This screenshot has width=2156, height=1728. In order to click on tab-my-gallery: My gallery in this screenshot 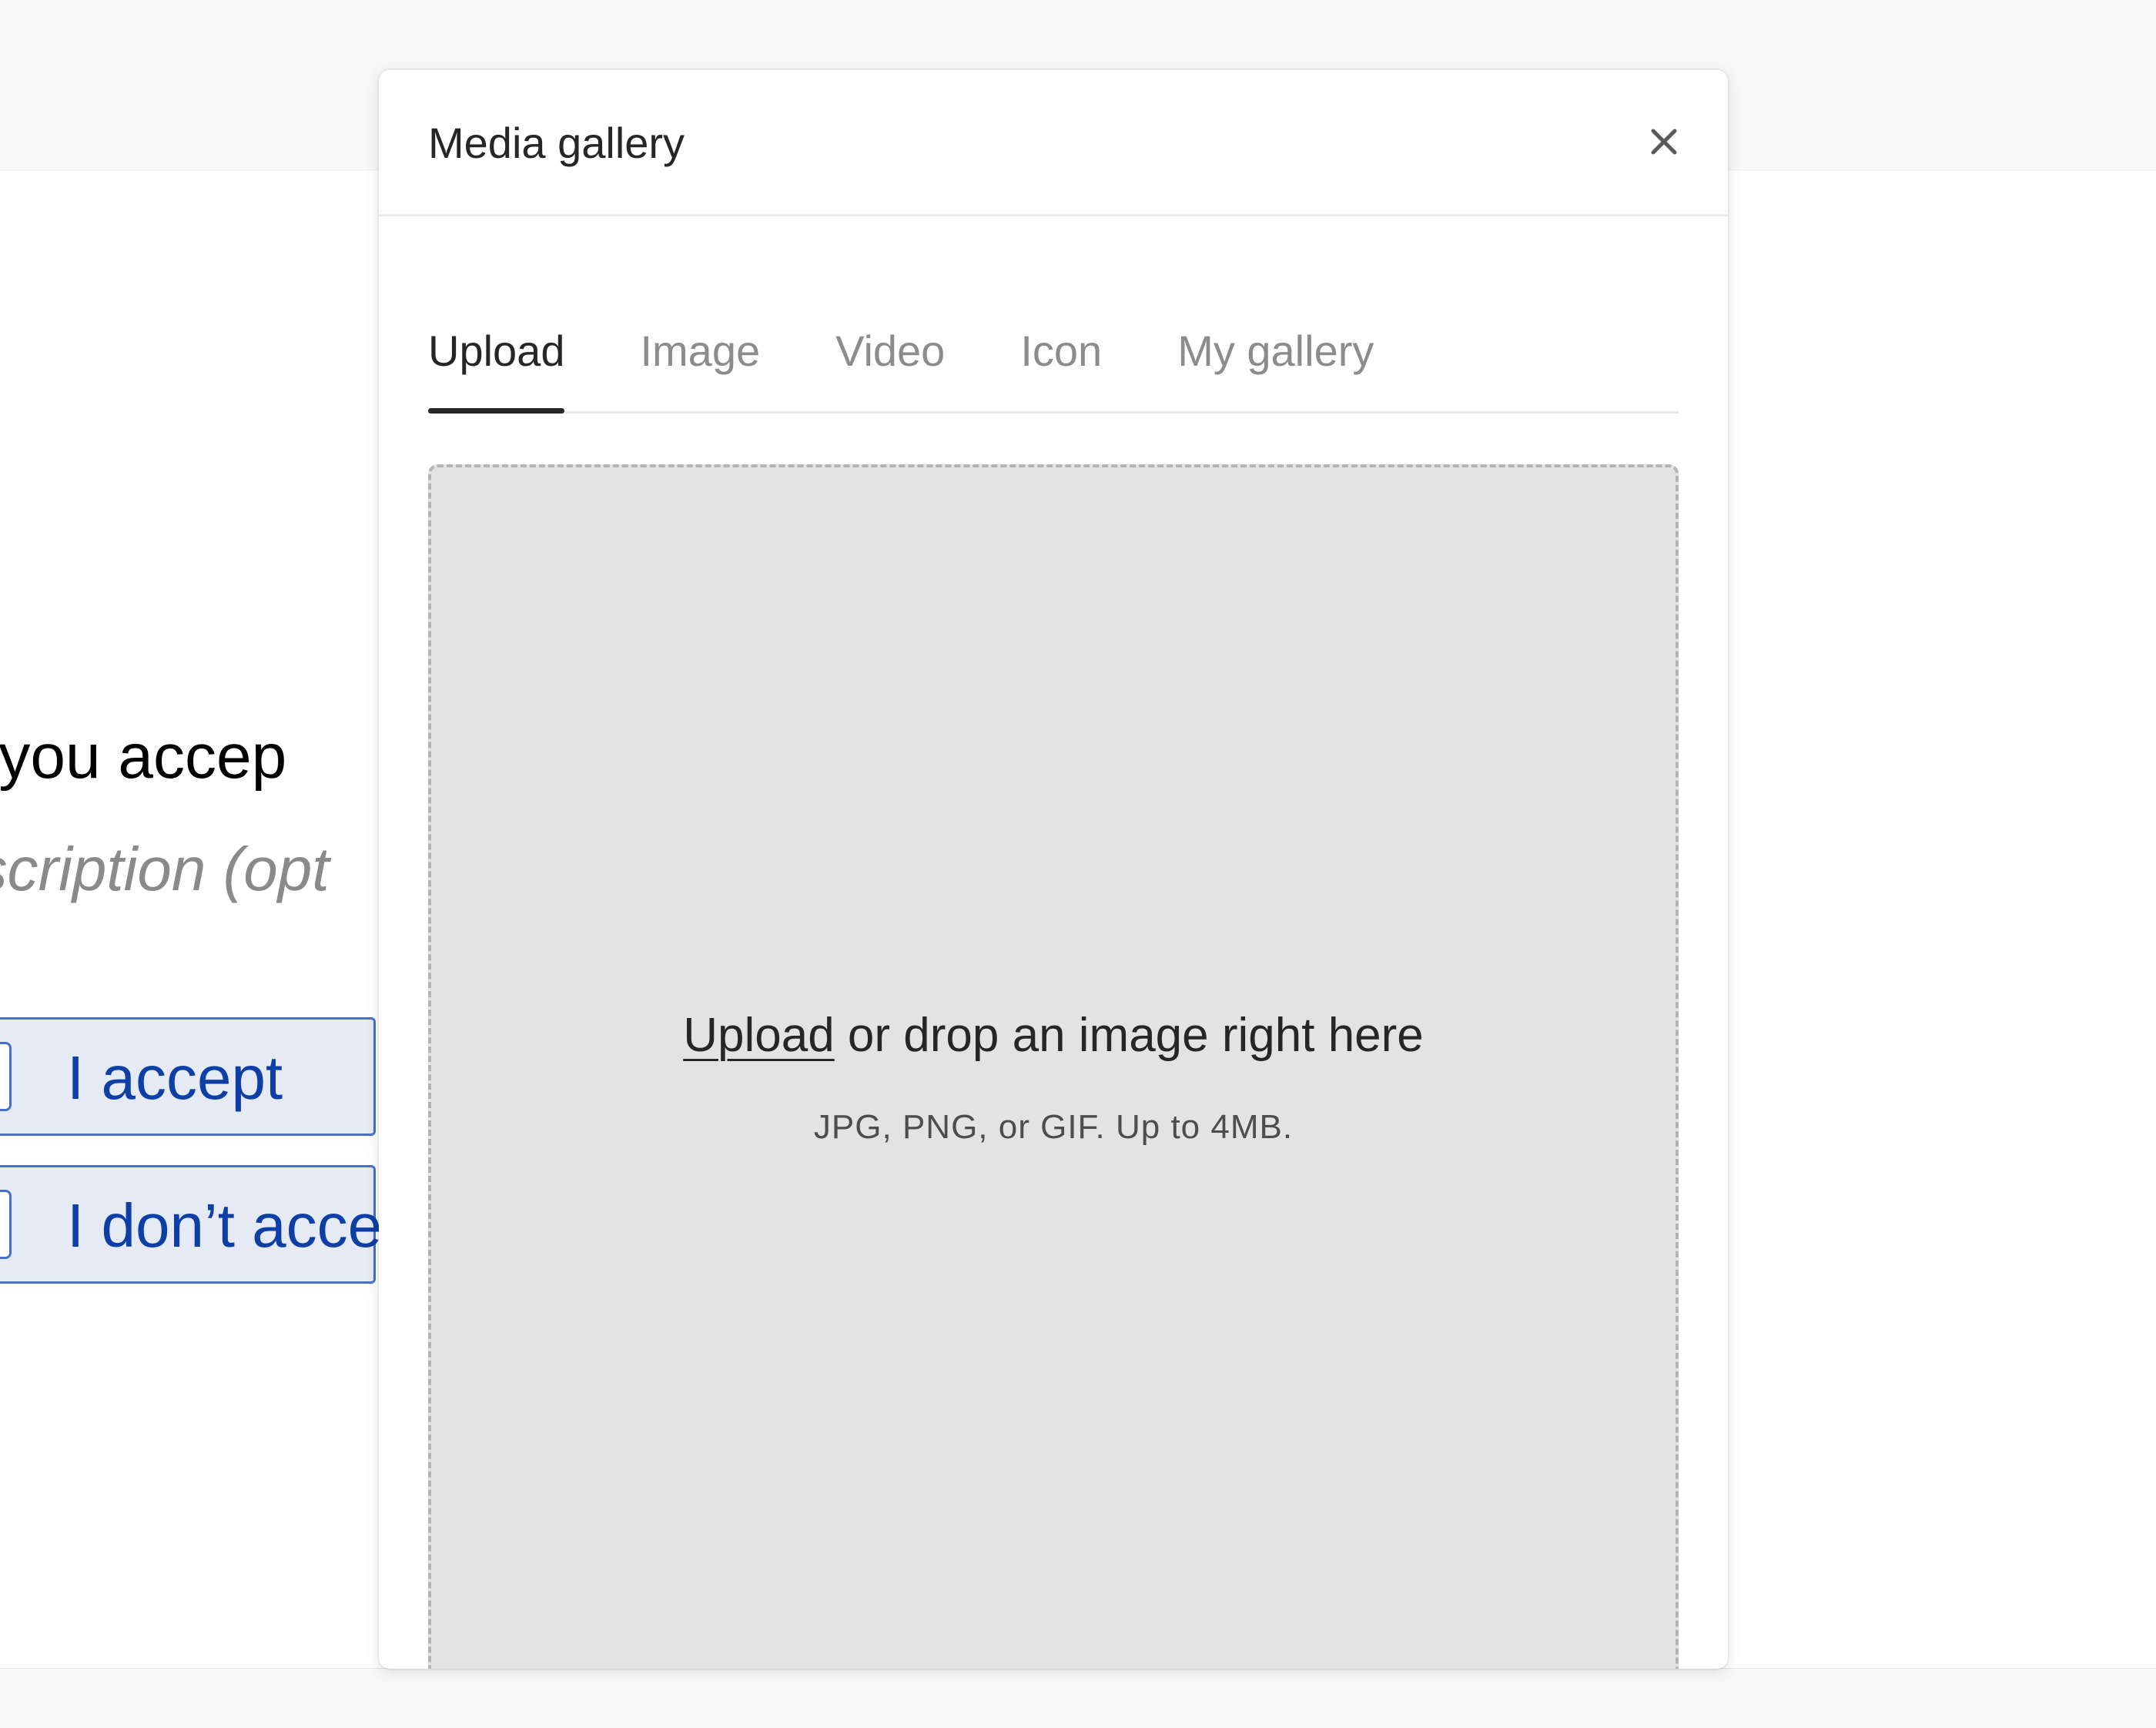, I will do `click(1275, 368)`.